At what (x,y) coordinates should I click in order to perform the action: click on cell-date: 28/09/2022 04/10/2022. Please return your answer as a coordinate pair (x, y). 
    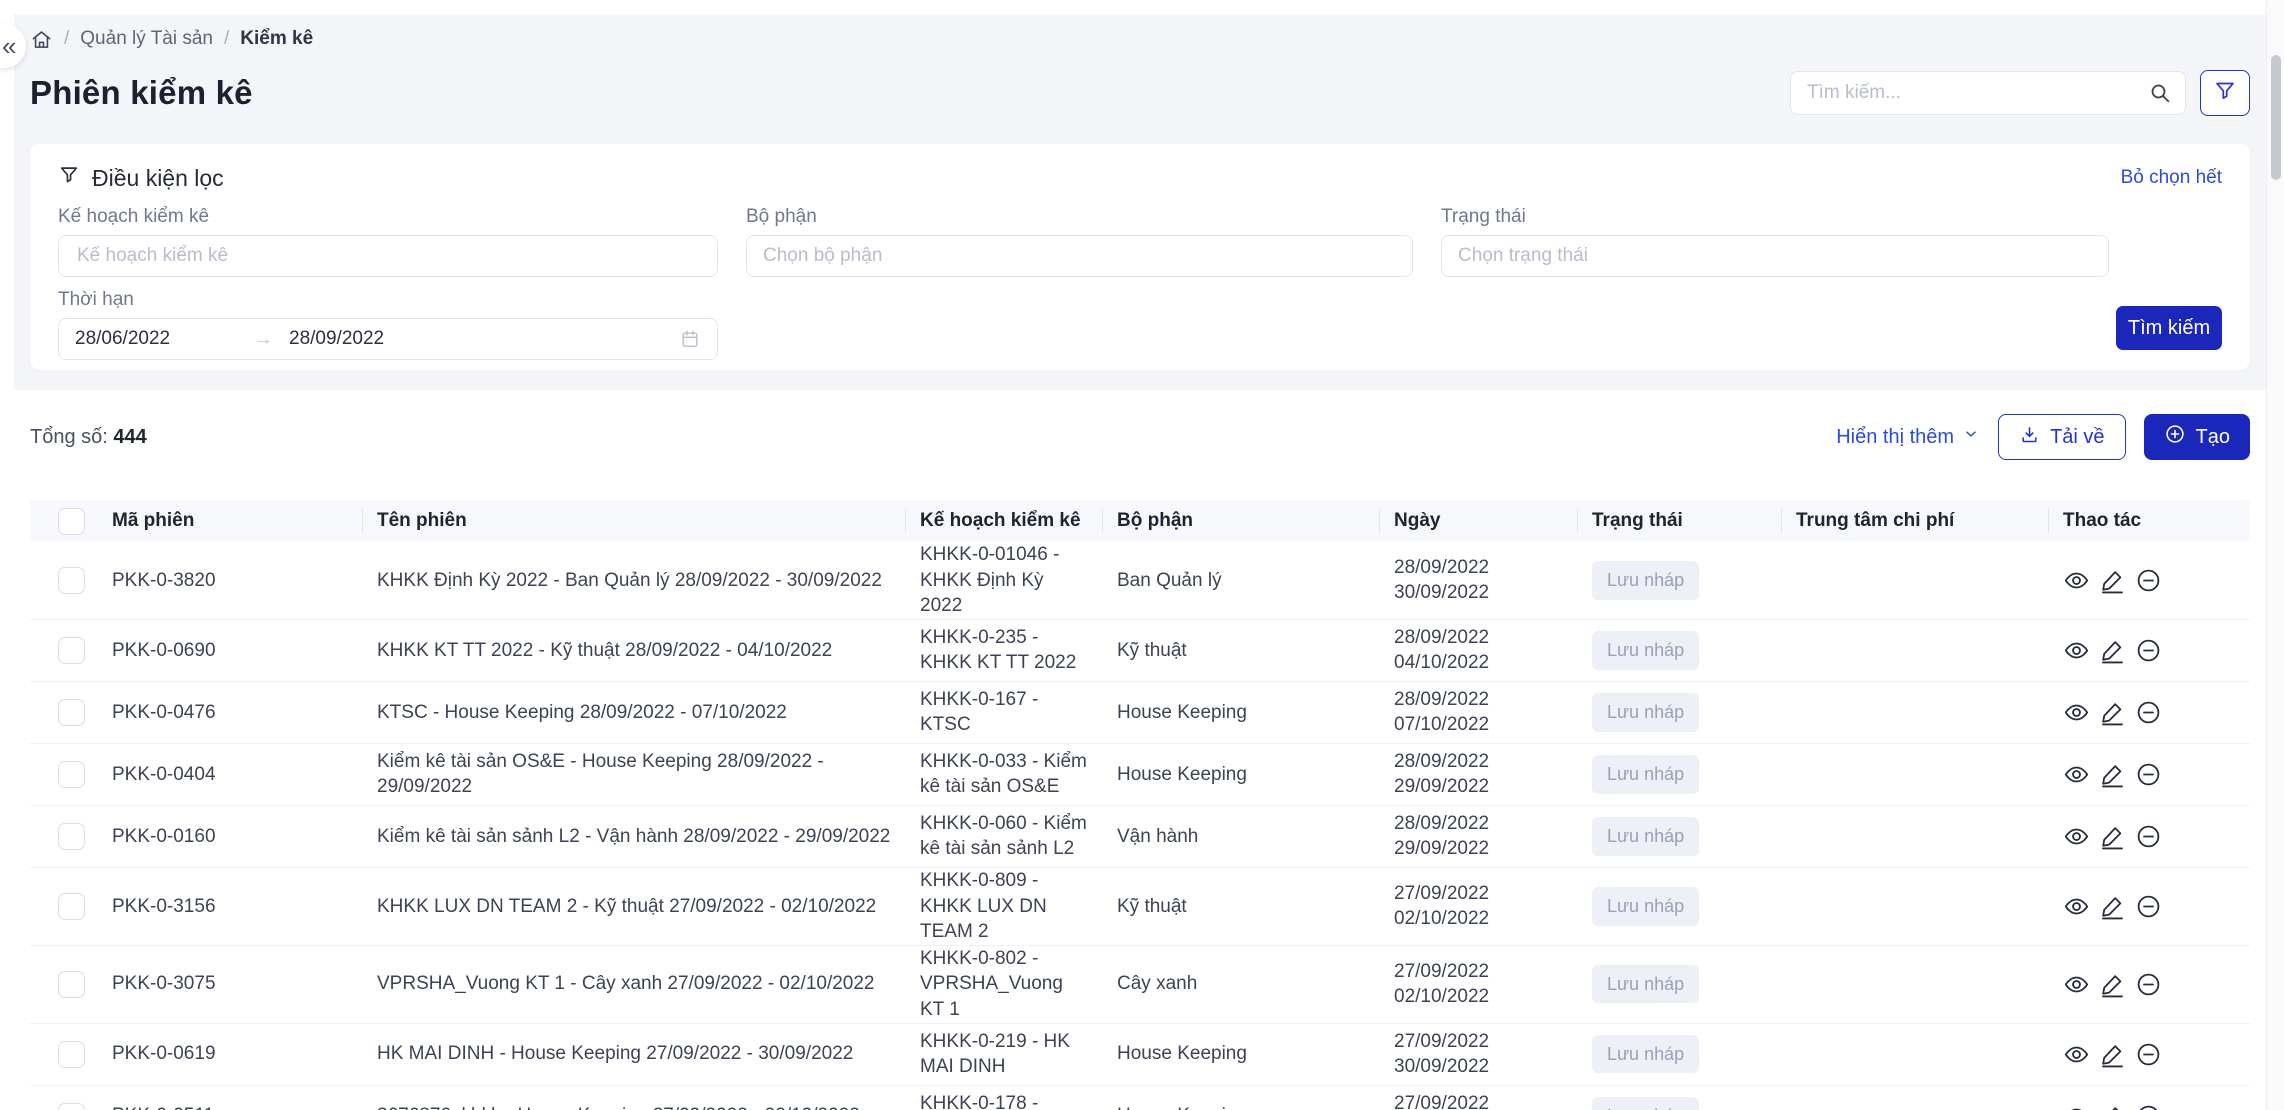
    Looking at the image, I should click on (1442, 650).